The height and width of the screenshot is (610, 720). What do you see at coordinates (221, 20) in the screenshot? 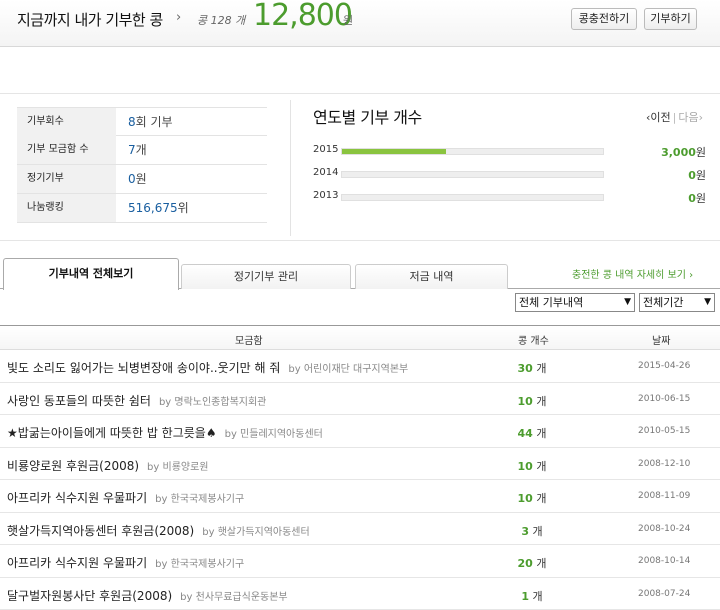
I see `bean-count-label: 콩 128 개` at bounding box center [221, 20].